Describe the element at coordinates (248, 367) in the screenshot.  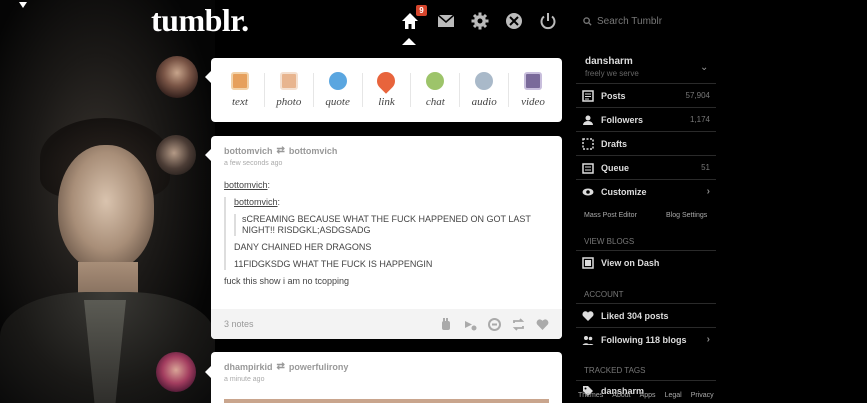
I see `post-author-link: dhampirkid` at that location.